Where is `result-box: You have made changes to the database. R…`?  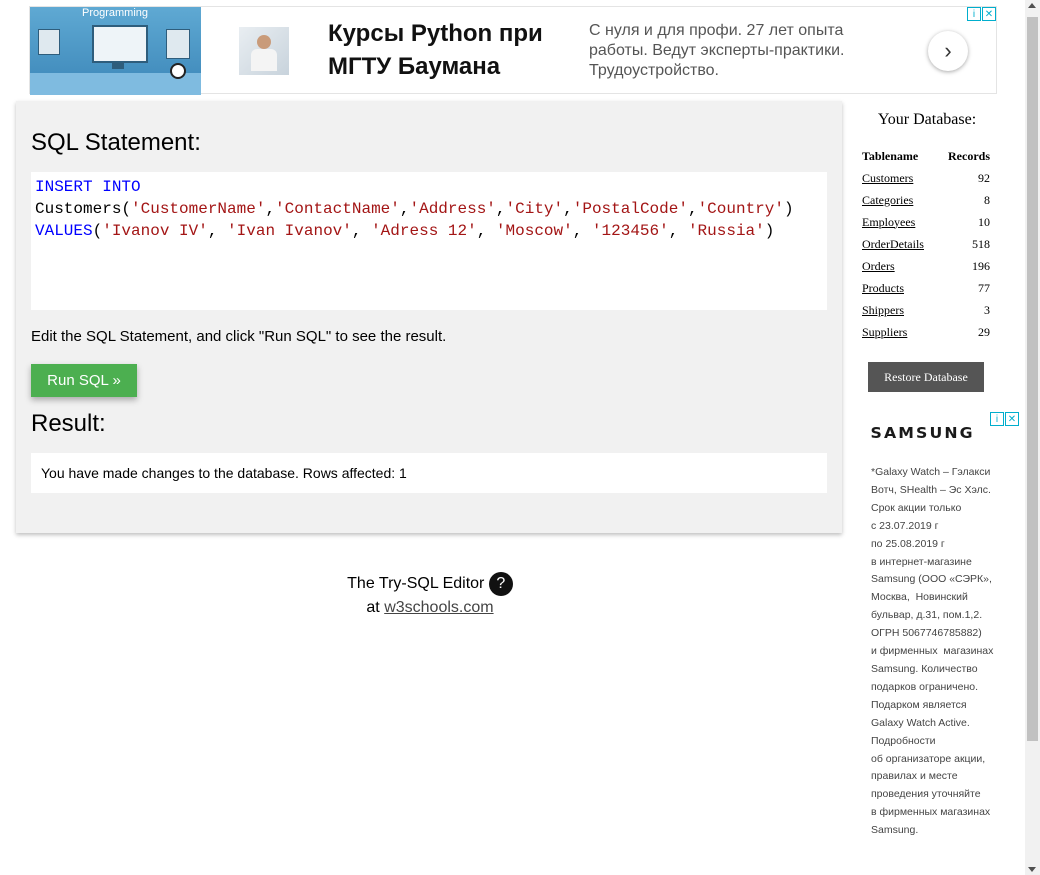
result-box: You have made changes to the database. R… is located at coordinates (429, 473).